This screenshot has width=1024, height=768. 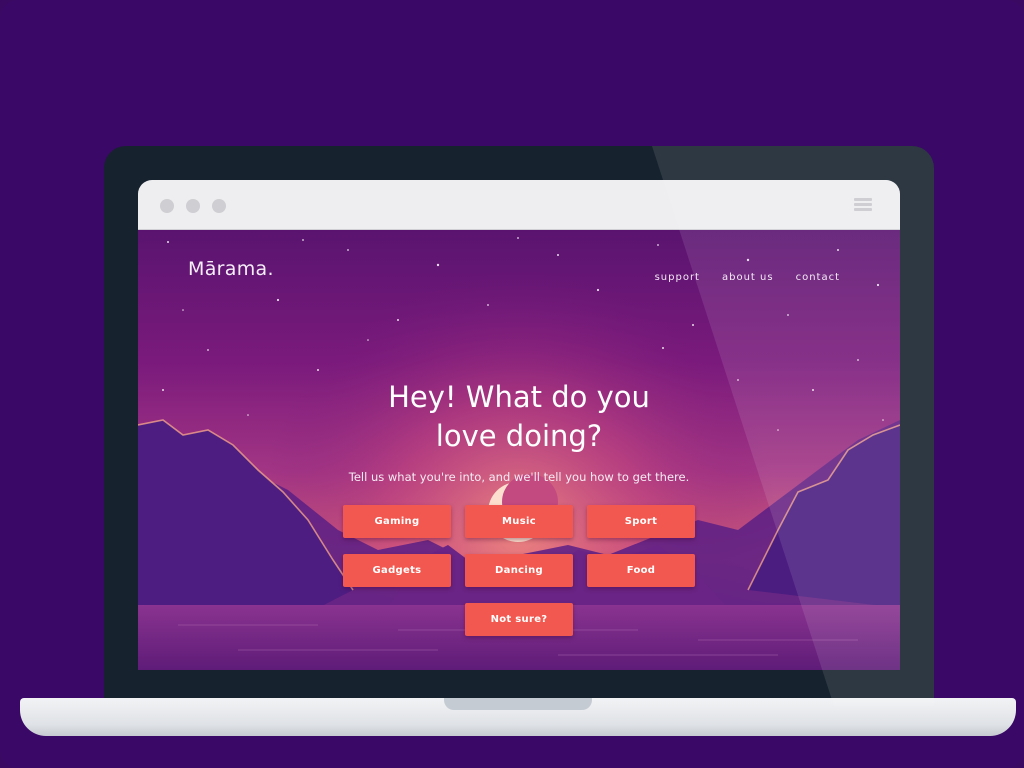 I want to click on hero-heading-line: love doing?, so click(x=519, y=436).